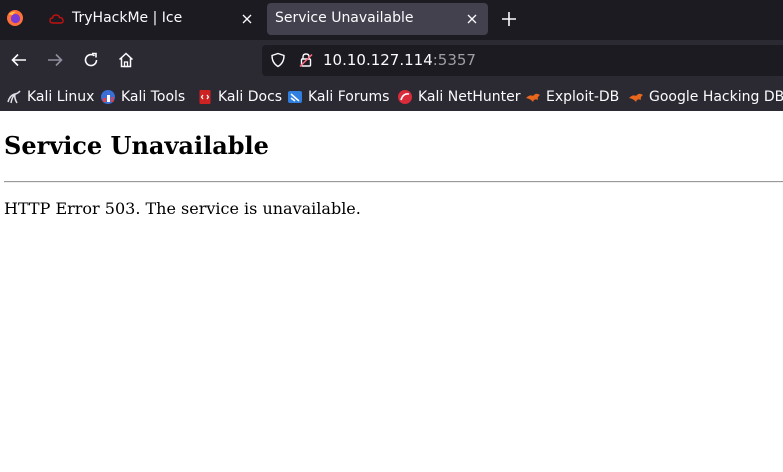 The image size is (783, 472). What do you see at coordinates (91, 60) in the screenshot?
I see `reload-icon` at bounding box center [91, 60].